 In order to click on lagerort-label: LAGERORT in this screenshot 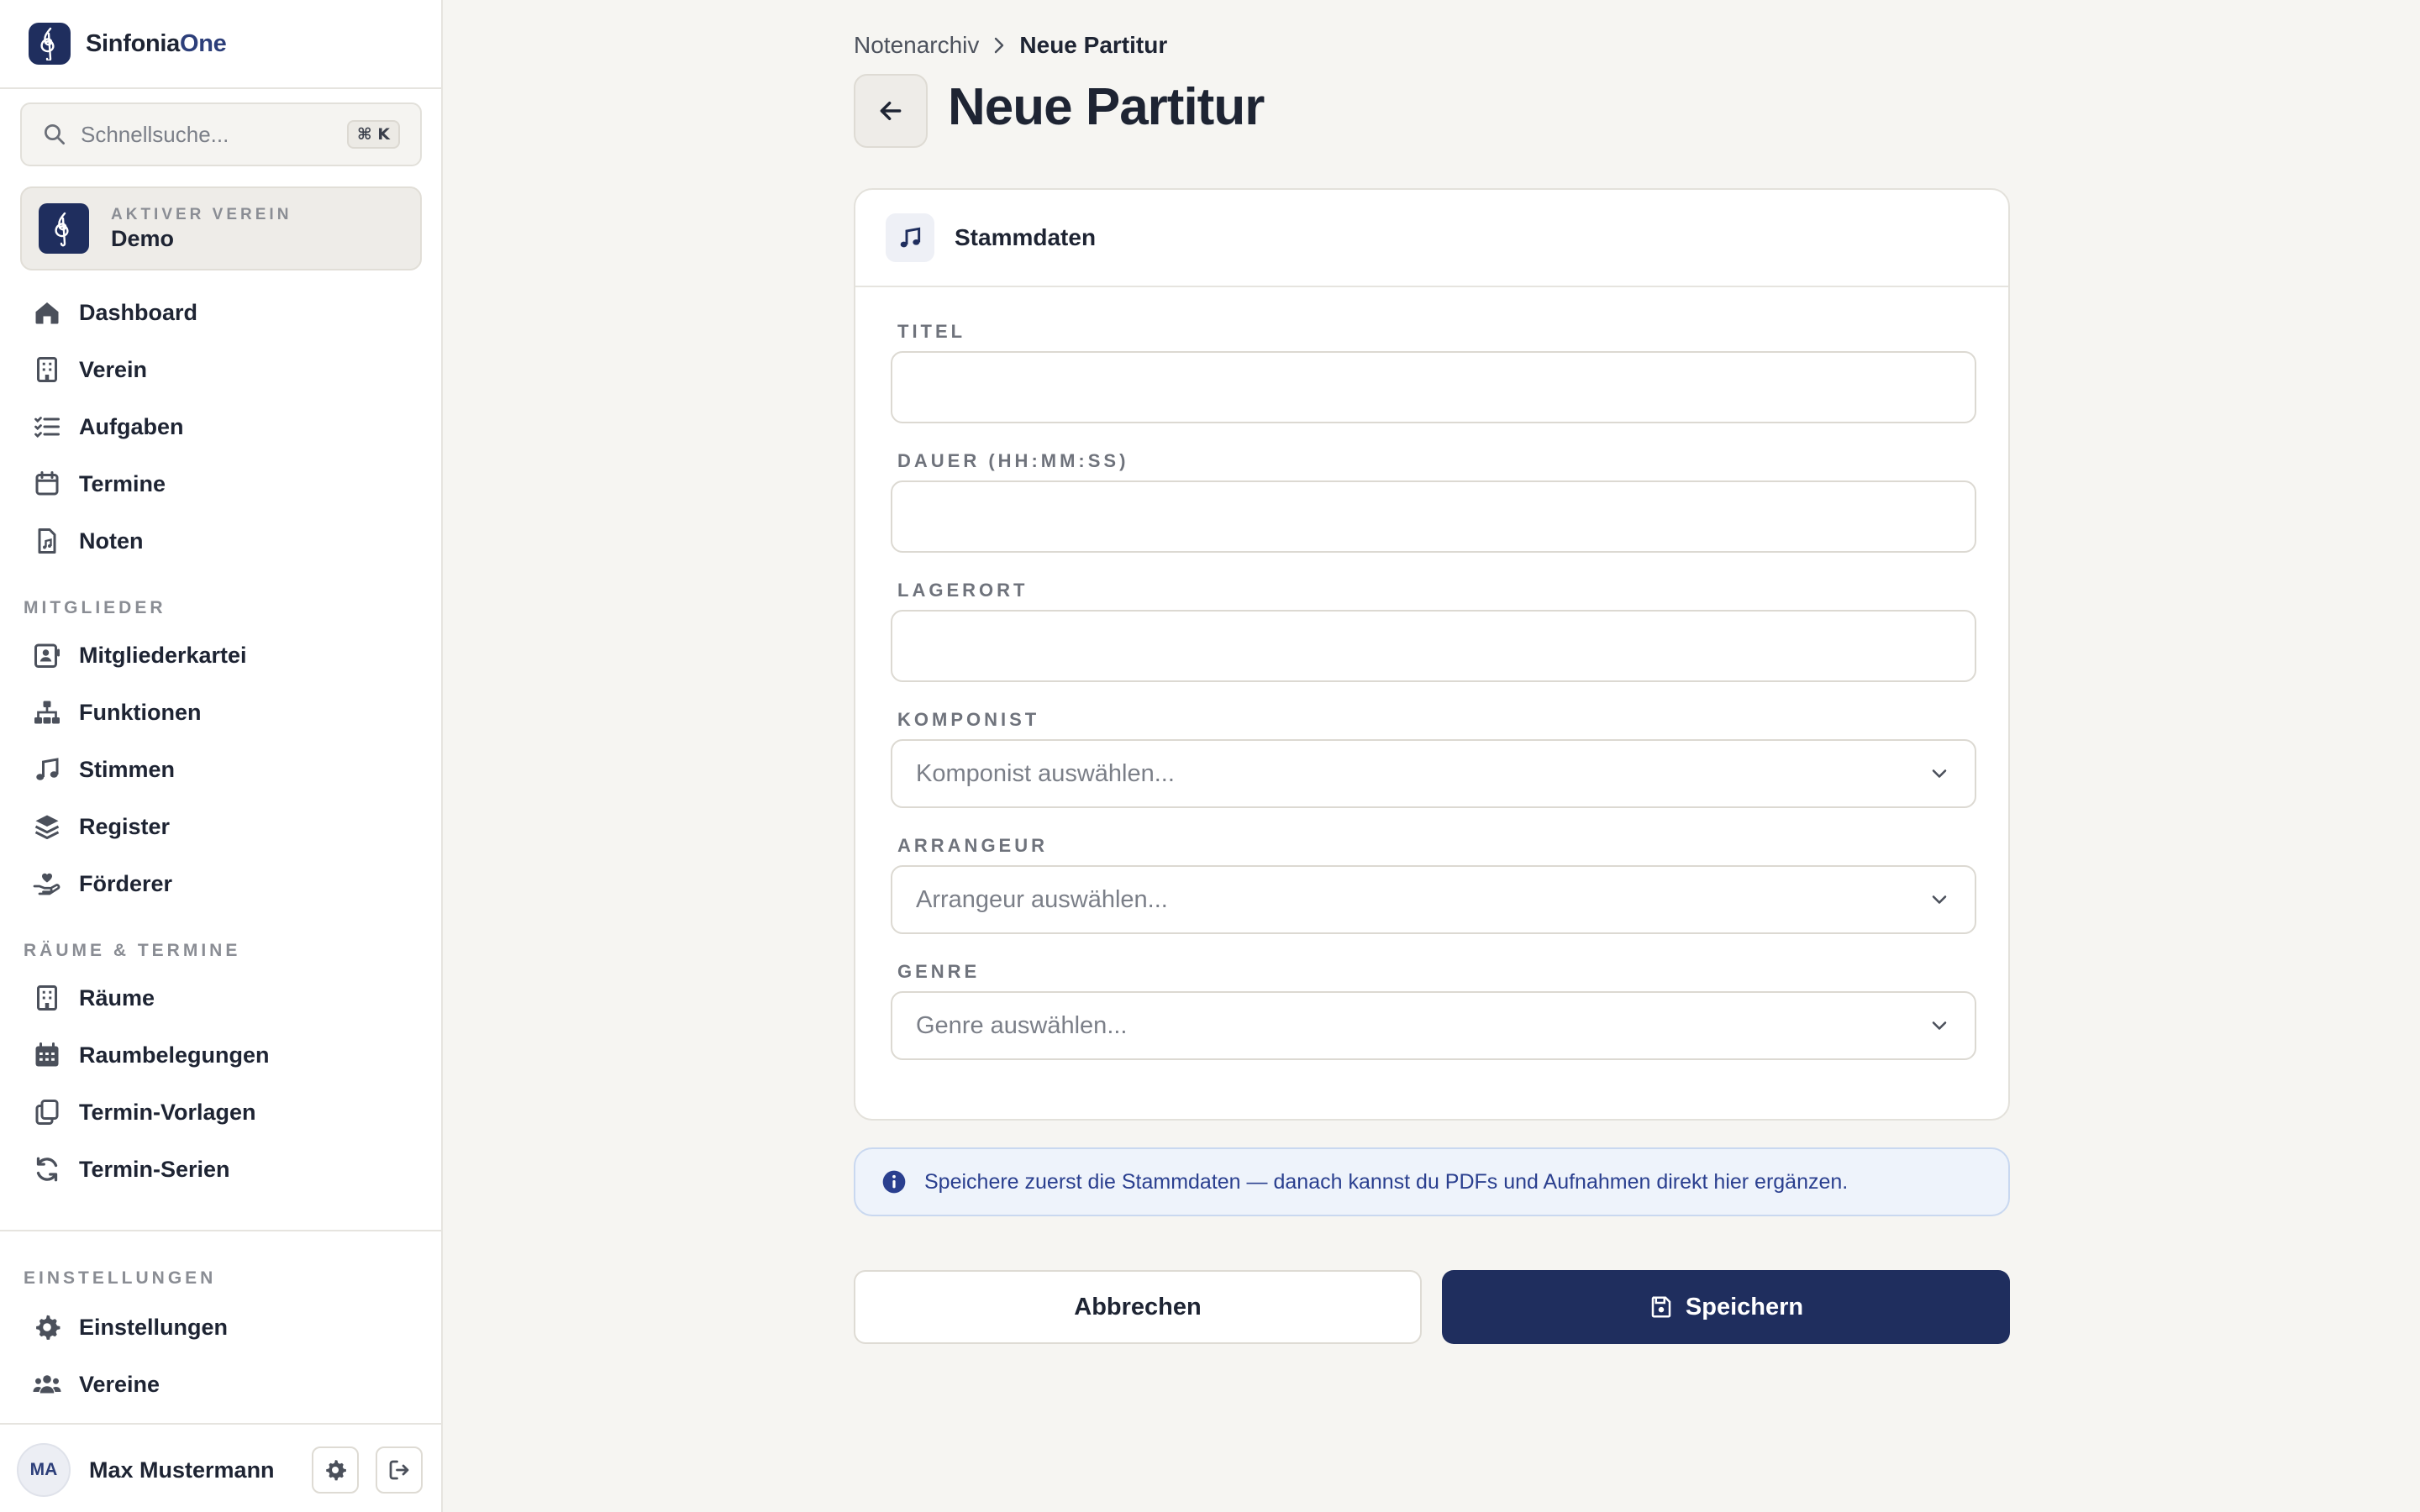, I will do `click(962, 590)`.